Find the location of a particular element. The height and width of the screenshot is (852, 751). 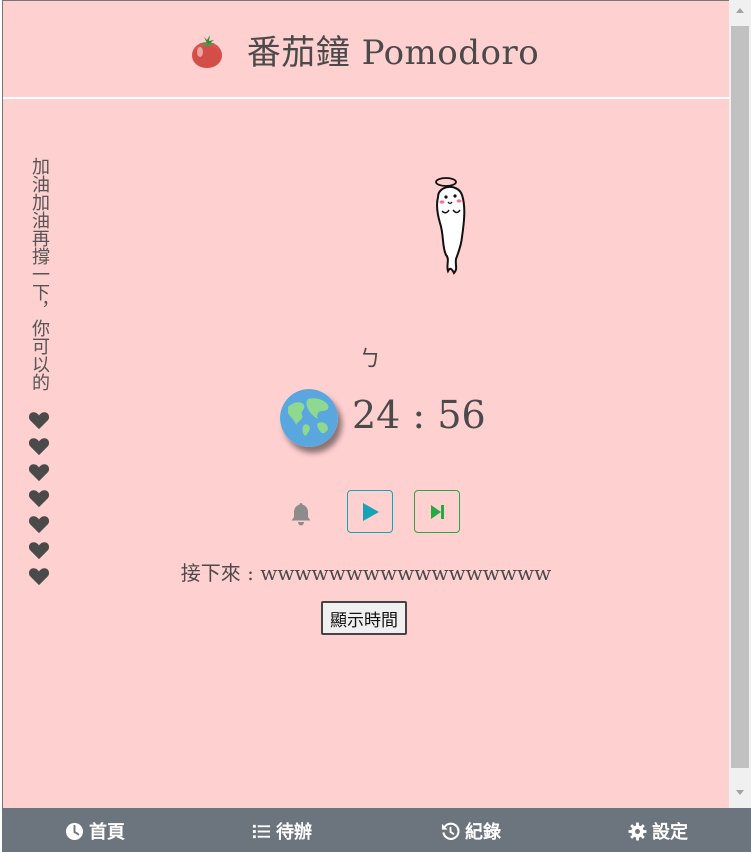

scroll-down-icon is located at coordinates (740, 792).